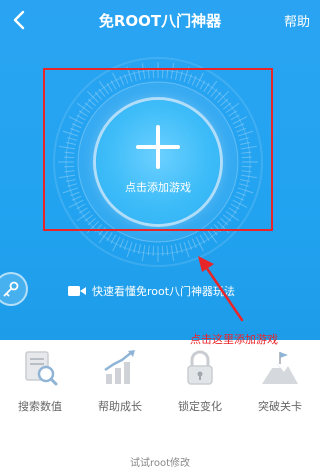  Describe the element at coordinates (160, 461) in the screenshot. I see `footer-hint: 试试root修改` at that location.